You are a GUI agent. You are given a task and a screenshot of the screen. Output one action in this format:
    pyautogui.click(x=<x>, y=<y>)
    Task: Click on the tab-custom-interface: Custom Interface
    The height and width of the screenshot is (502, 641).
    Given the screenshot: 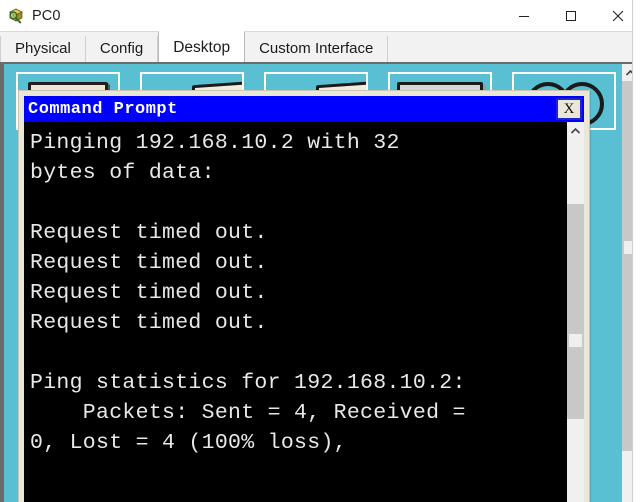 What is the action you would take?
    pyautogui.click(x=317, y=49)
    